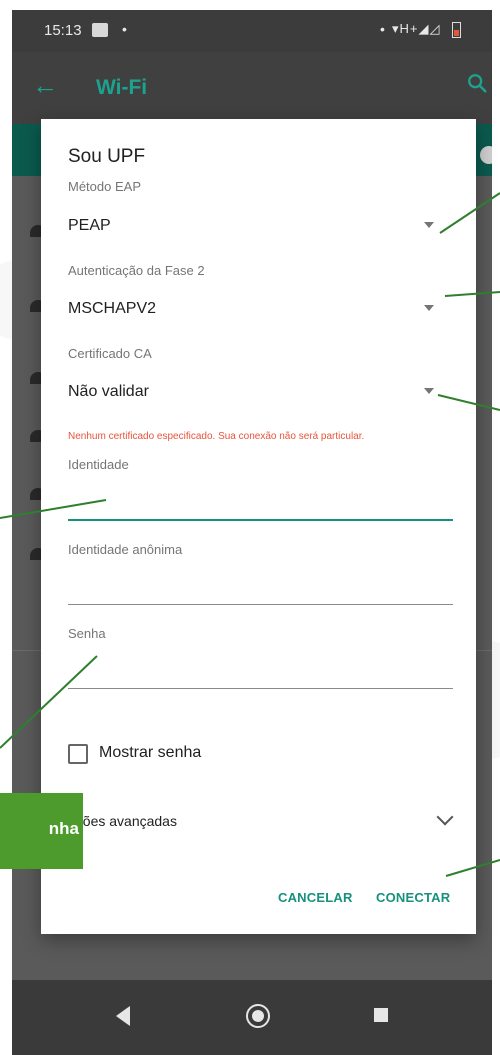  What do you see at coordinates (125, 549) in the screenshot?
I see `anonymous-identity-label: Identidade anônima` at bounding box center [125, 549].